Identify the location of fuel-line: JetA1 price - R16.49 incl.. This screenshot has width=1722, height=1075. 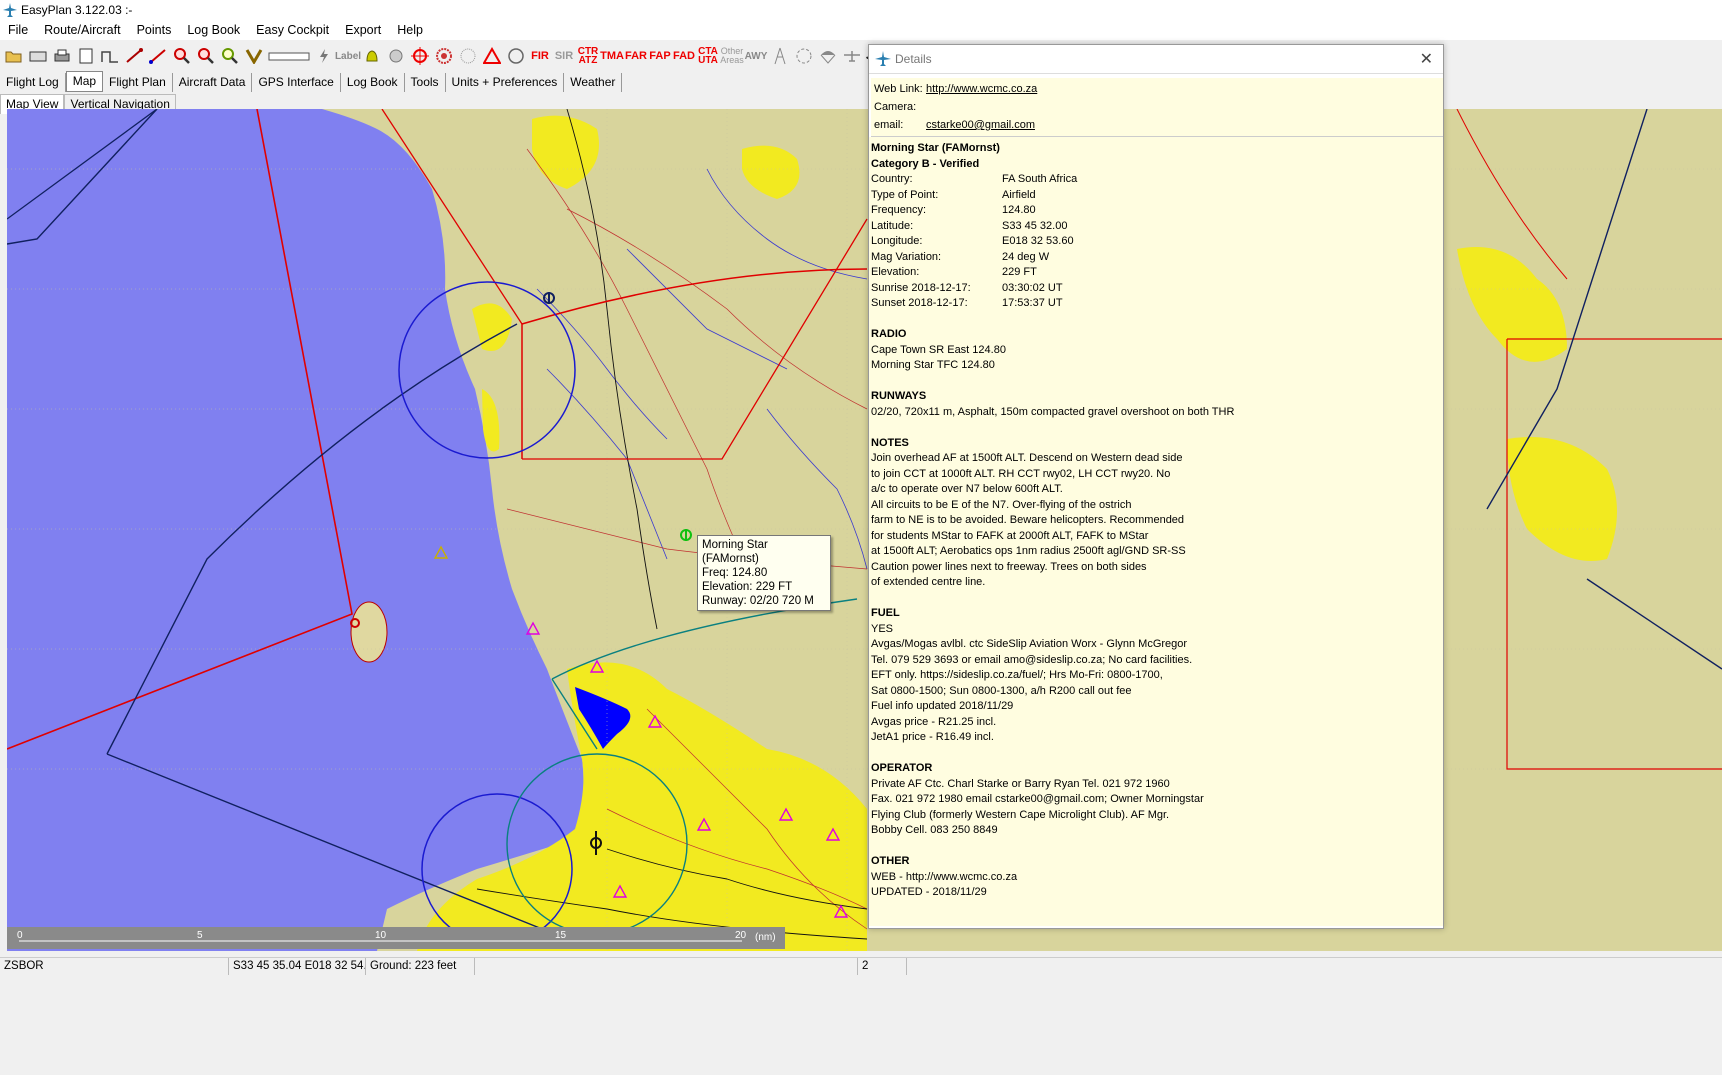
(932, 737).